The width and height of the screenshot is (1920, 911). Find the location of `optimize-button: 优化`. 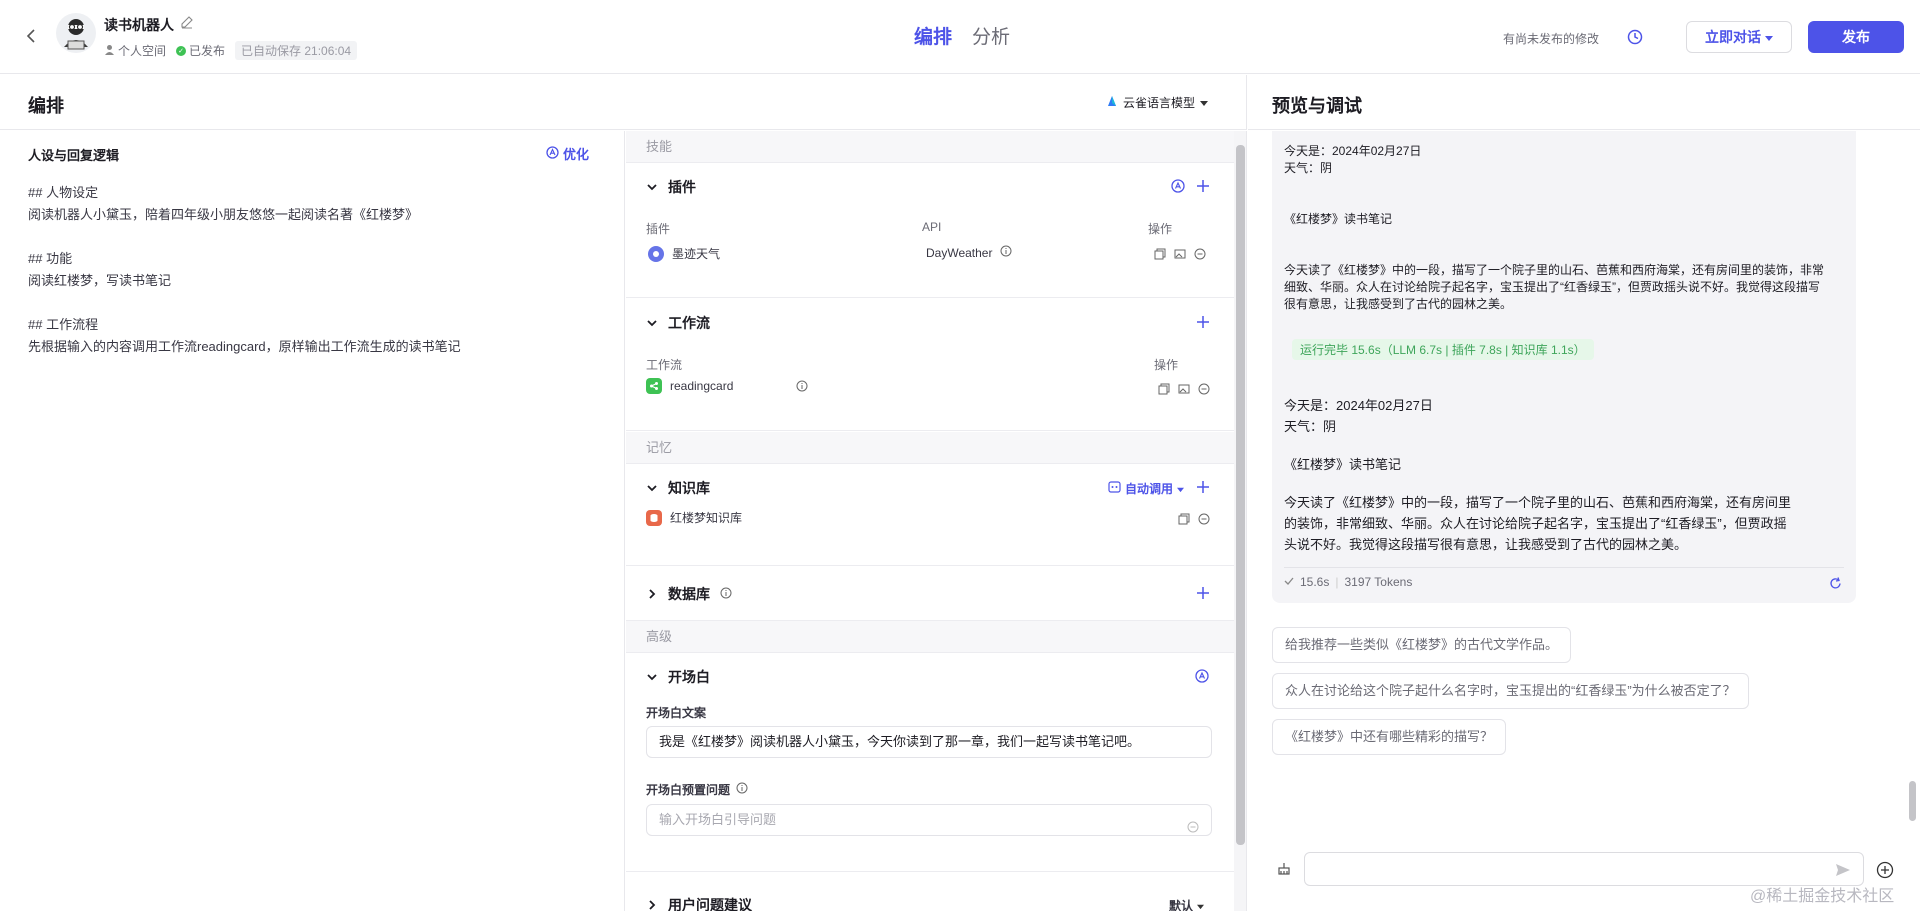

optimize-button: 优化 is located at coordinates (567, 153).